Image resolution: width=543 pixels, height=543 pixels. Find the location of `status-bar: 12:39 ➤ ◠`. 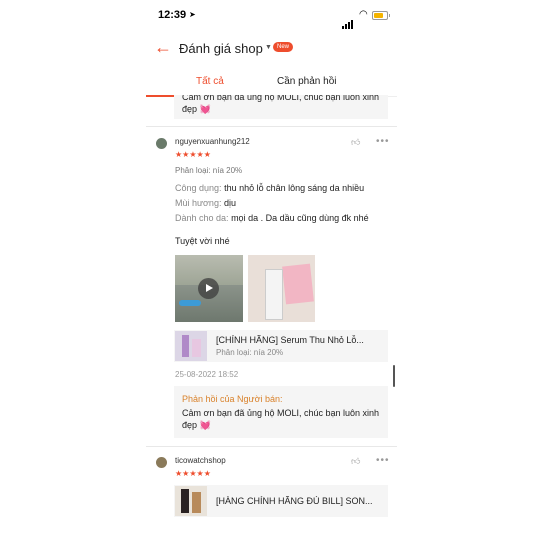

status-bar: 12:39 ➤ ◠ is located at coordinates (271, 15).